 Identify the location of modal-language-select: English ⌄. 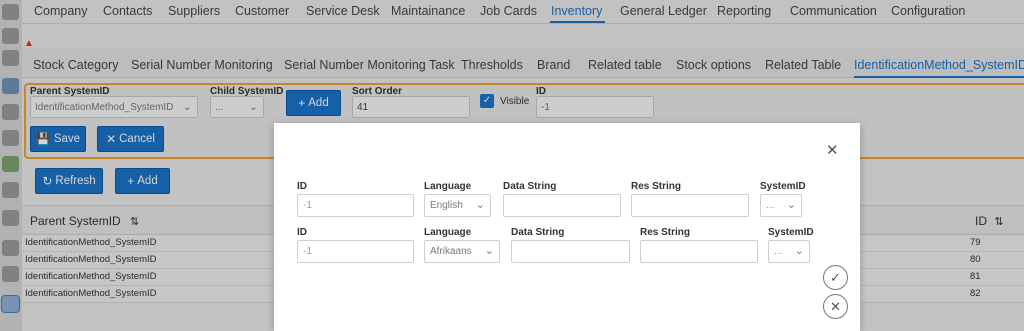
(457, 205).